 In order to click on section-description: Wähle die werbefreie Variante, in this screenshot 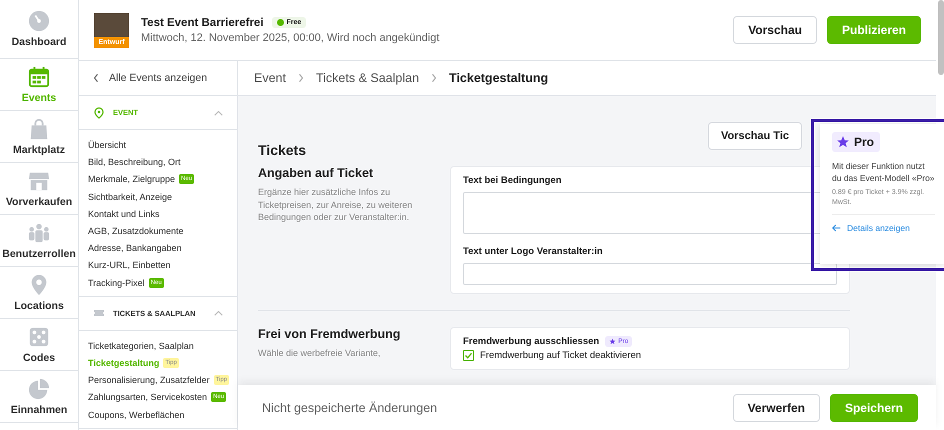, I will do `click(320, 353)`.